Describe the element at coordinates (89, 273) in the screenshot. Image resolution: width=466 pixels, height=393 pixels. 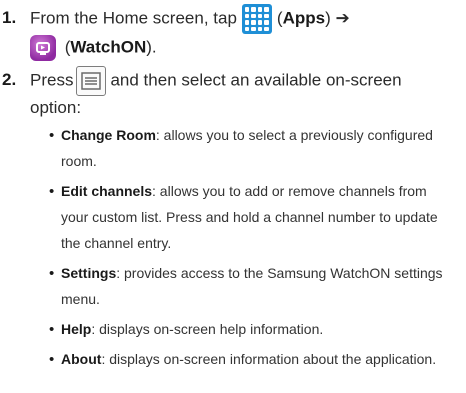
I see `option-label: Settings` at that location.